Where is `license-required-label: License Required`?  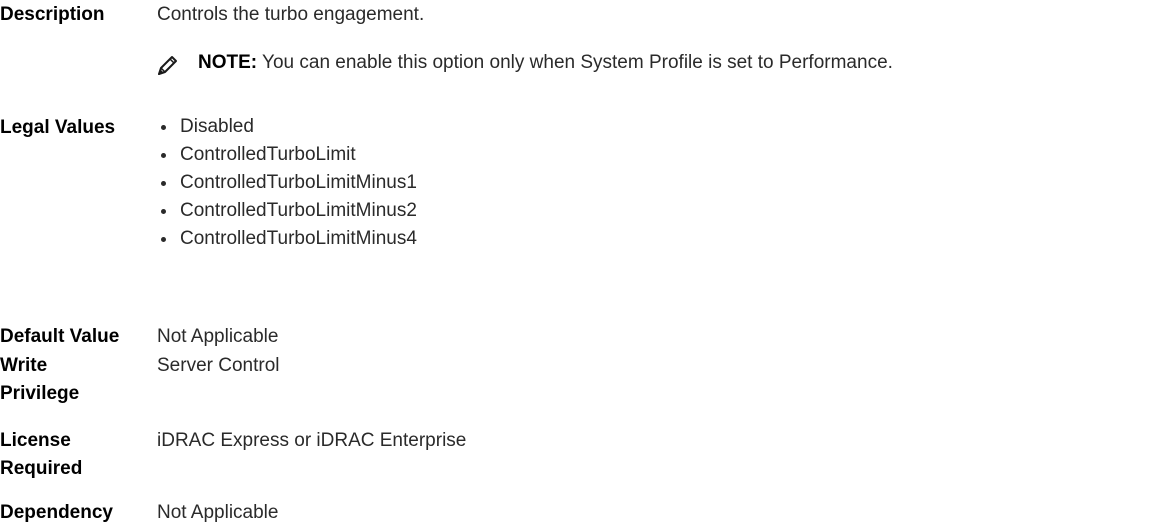
license-required-label: License Required is located at coordinates (72, 455).